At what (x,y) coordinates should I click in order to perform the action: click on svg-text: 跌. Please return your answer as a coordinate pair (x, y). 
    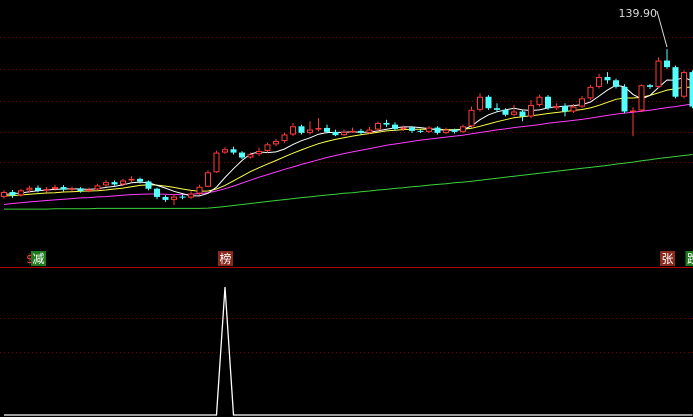
    Looking at the image, I should click on (690, 258).